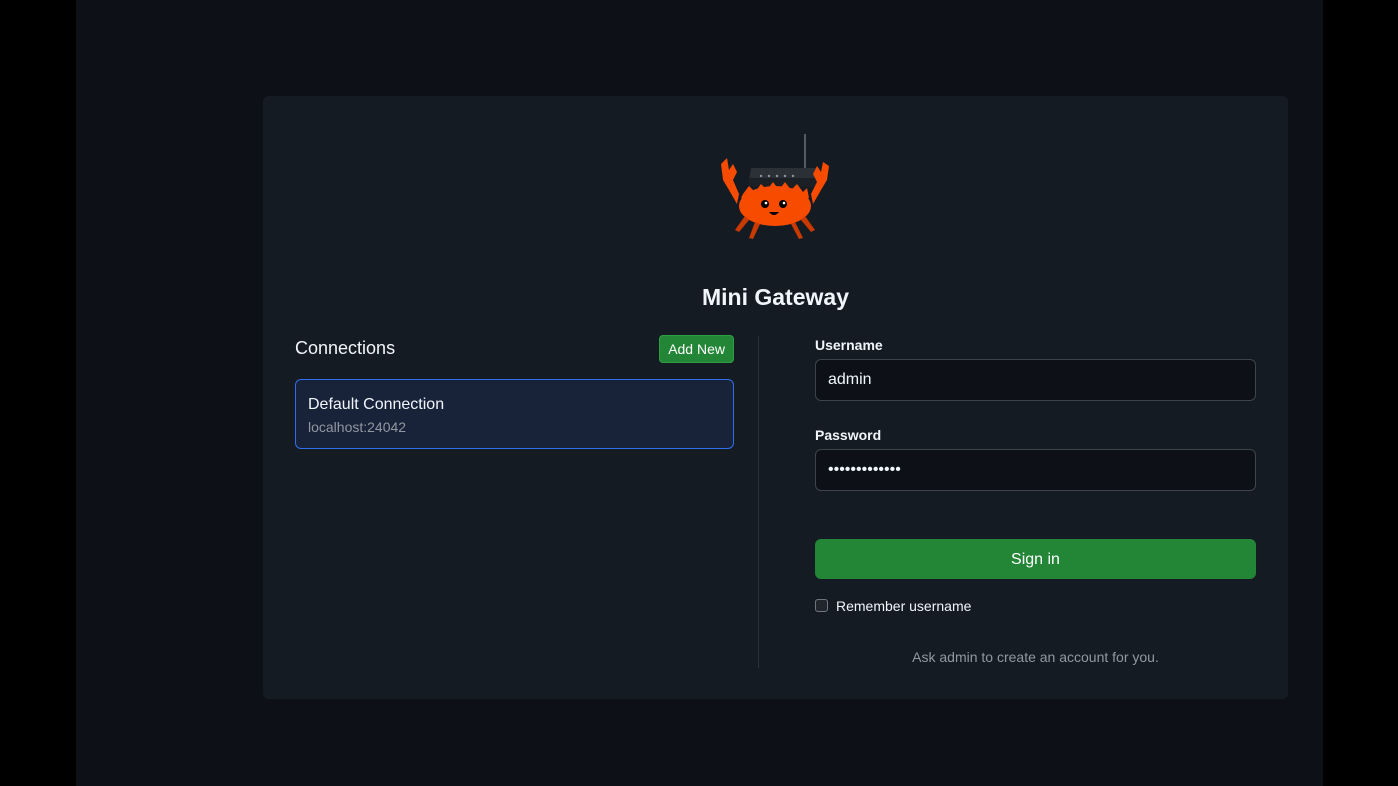 The image size is (1398, 786). Describe the element at coordinates (1035, 559) in the screenshot. I see `sign-in-button: Sign in` at that location.